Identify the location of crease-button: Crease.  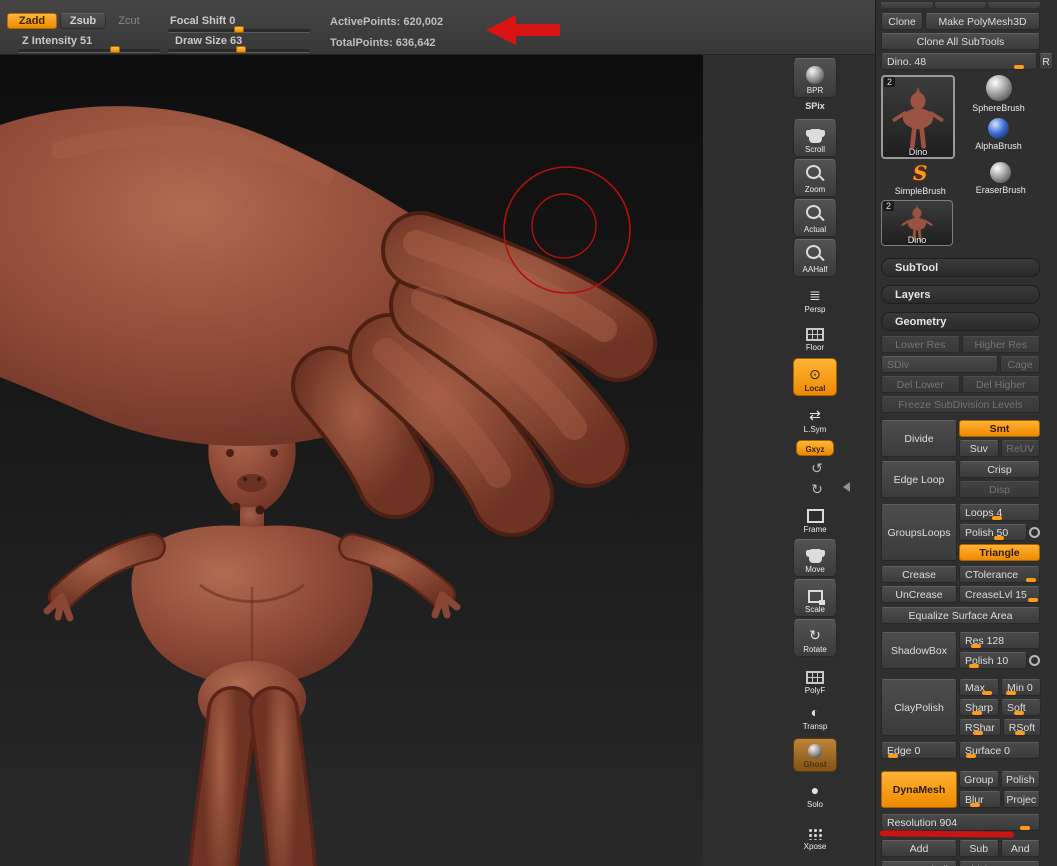
(919, 574).